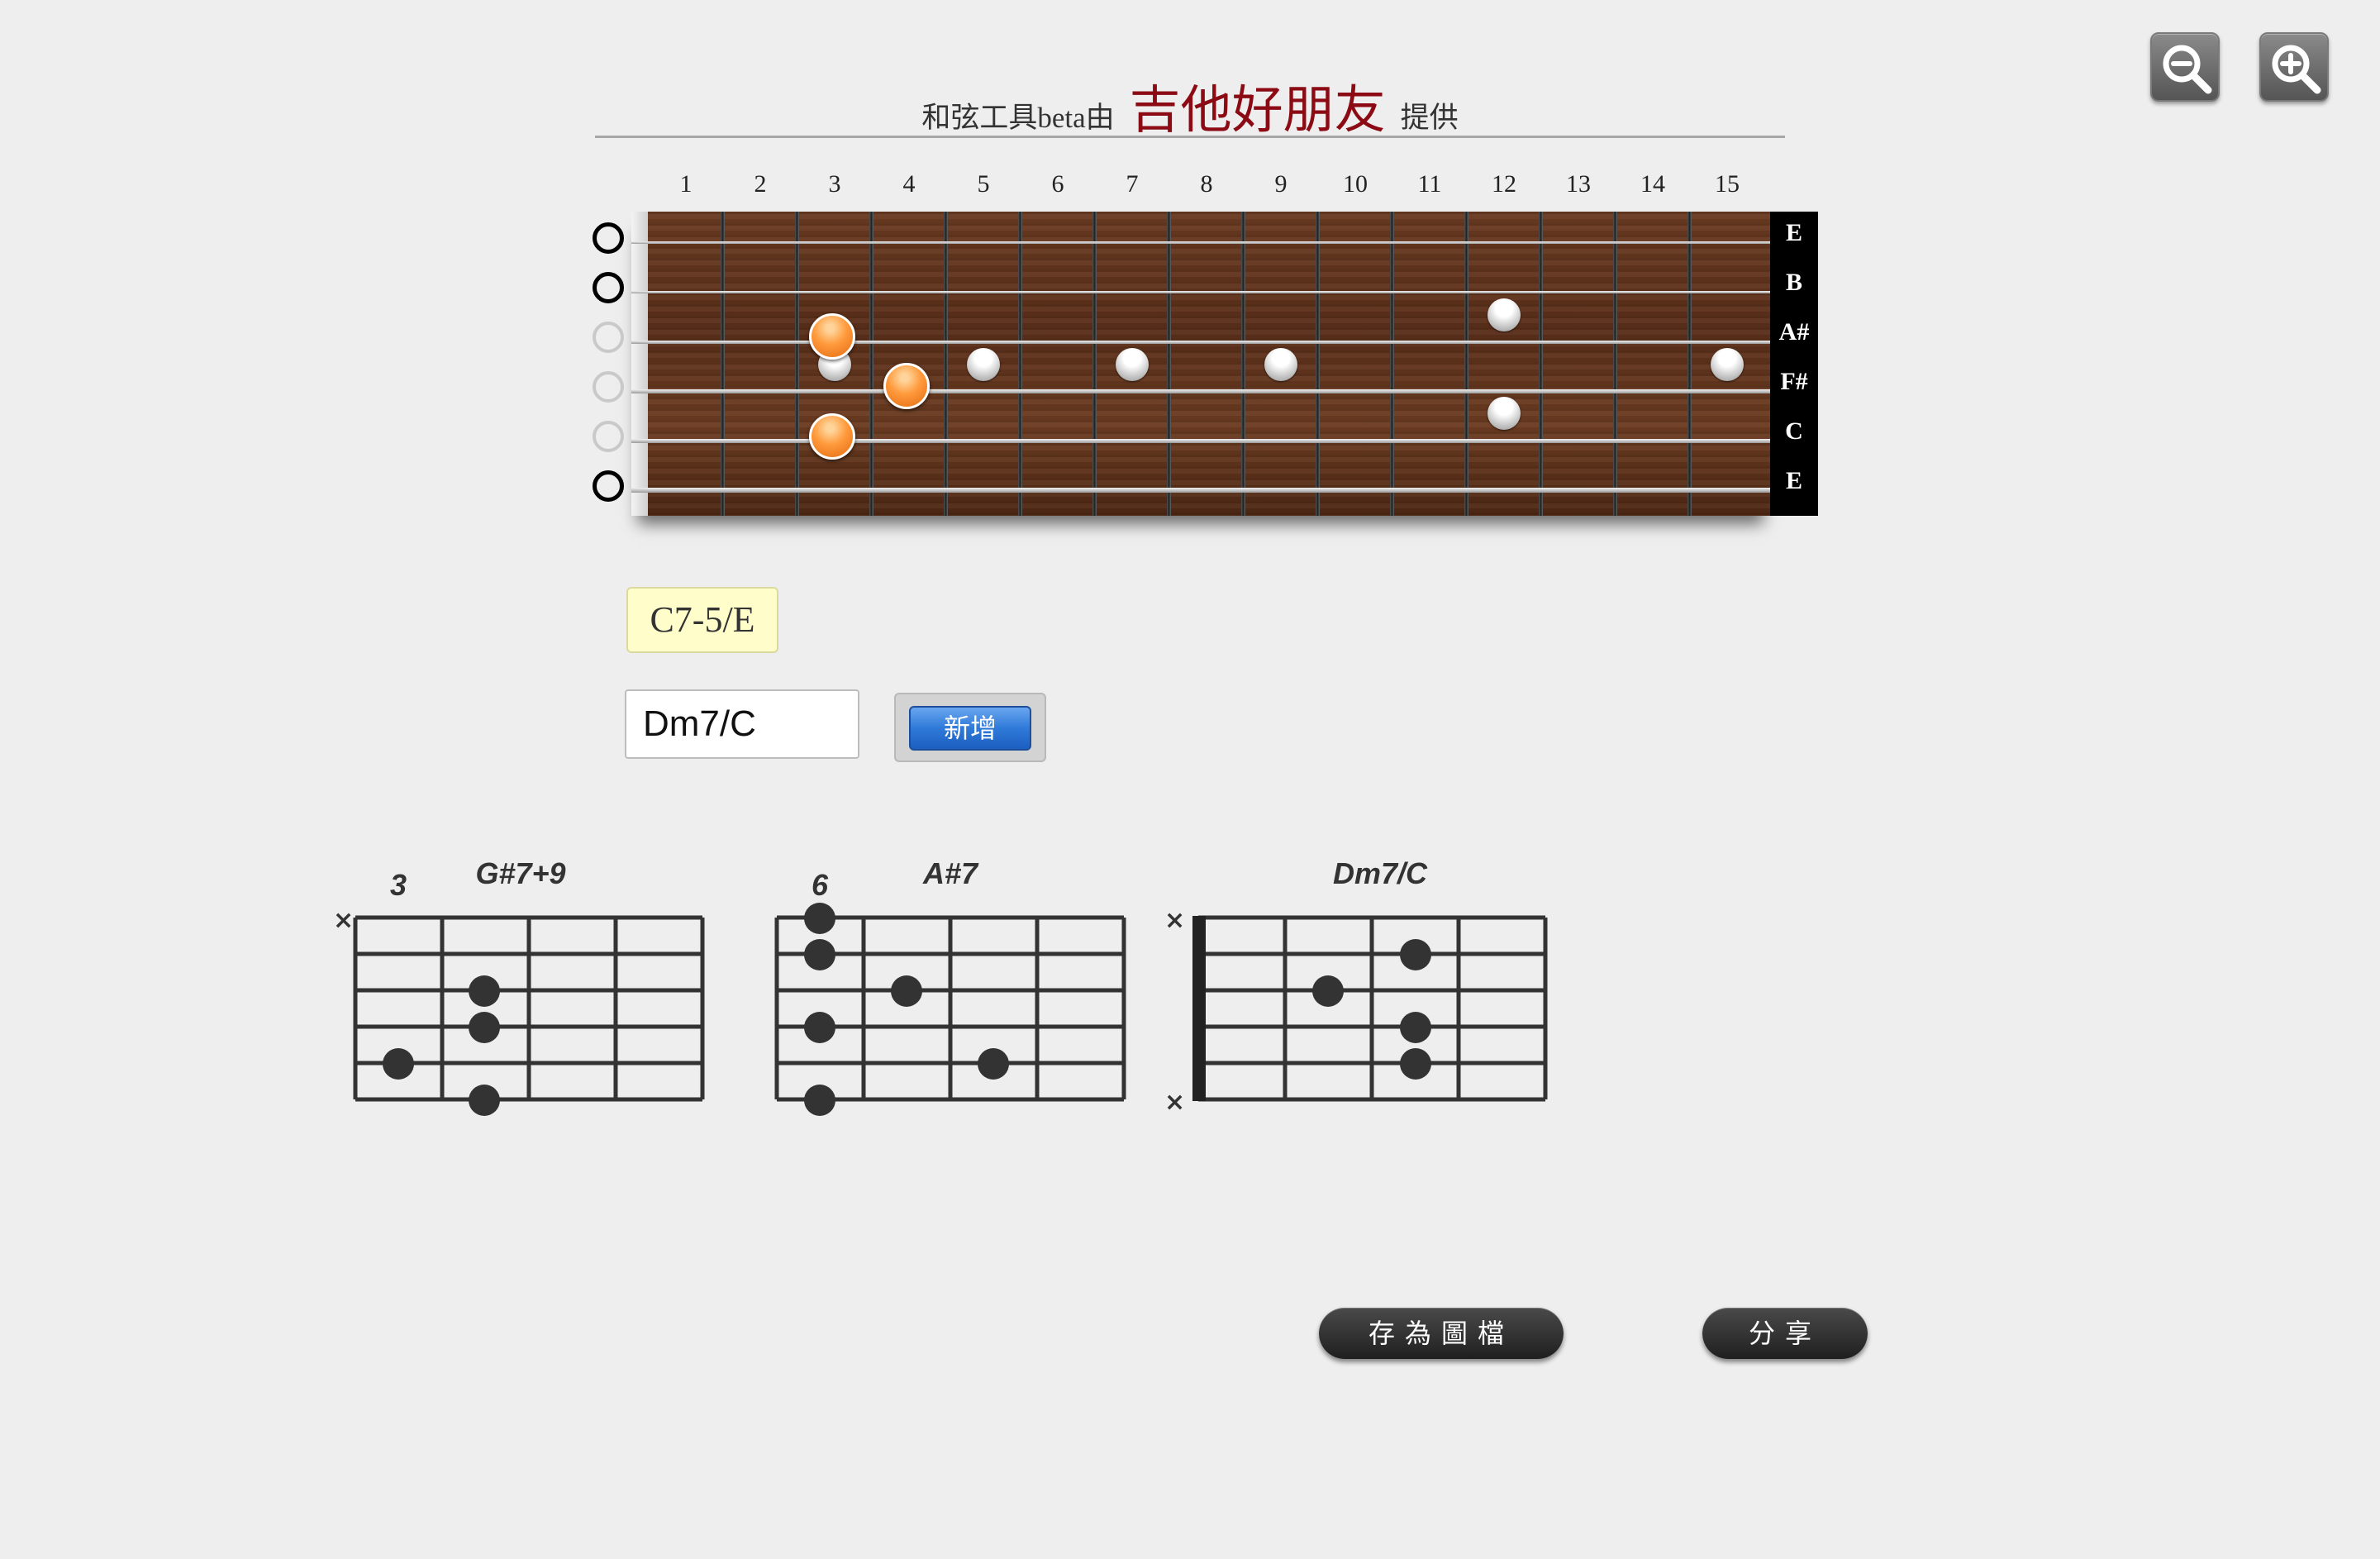 The image size is (2380, 1559). What do you see at coordinates (1794, 431) in the screenshot?
I see `string-label: C` at bounding box center [1794, 431].